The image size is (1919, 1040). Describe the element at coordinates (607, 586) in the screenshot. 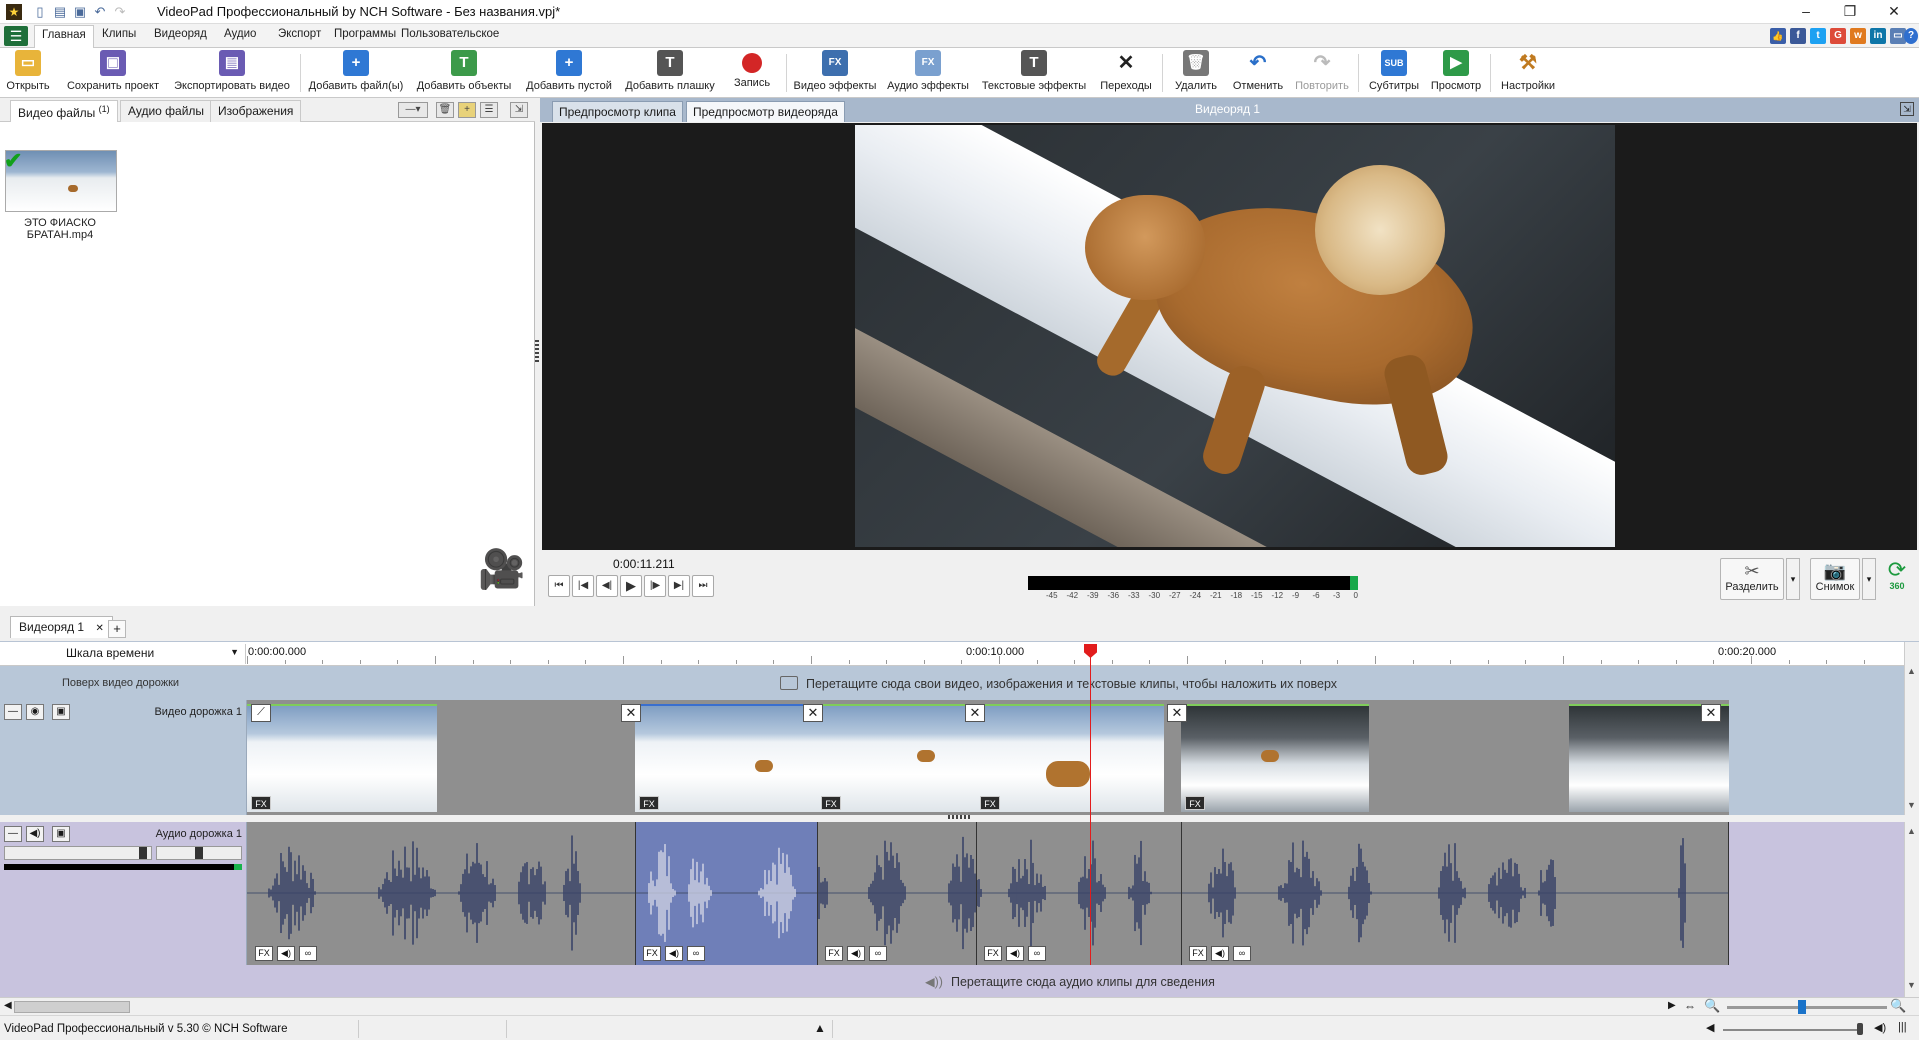

I see `step-back-icon: ◀|` at that location.